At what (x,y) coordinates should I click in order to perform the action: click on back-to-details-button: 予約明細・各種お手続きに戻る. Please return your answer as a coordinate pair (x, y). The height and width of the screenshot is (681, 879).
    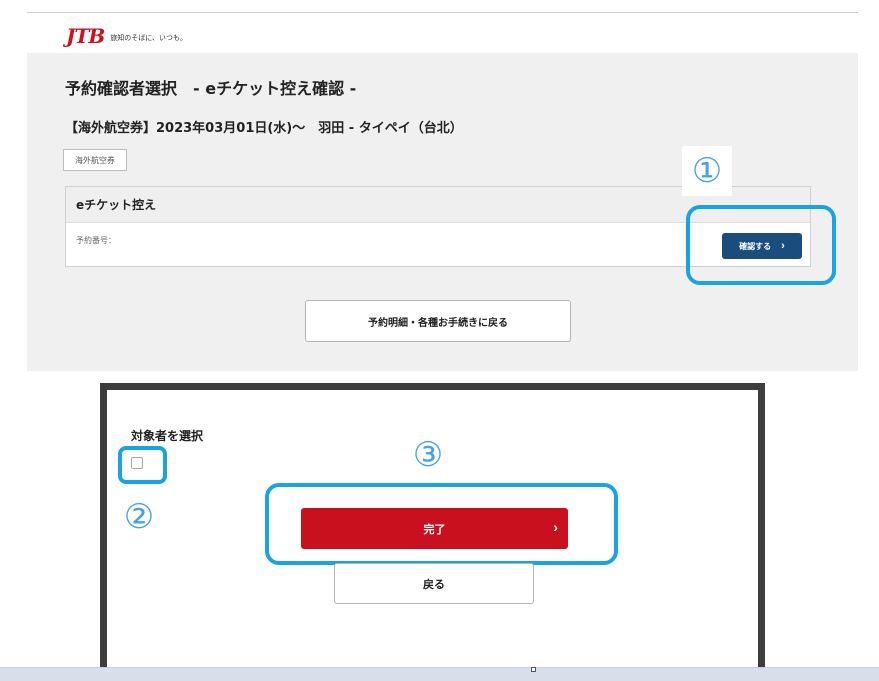
    Looking at the image, I should click on (438, 321).